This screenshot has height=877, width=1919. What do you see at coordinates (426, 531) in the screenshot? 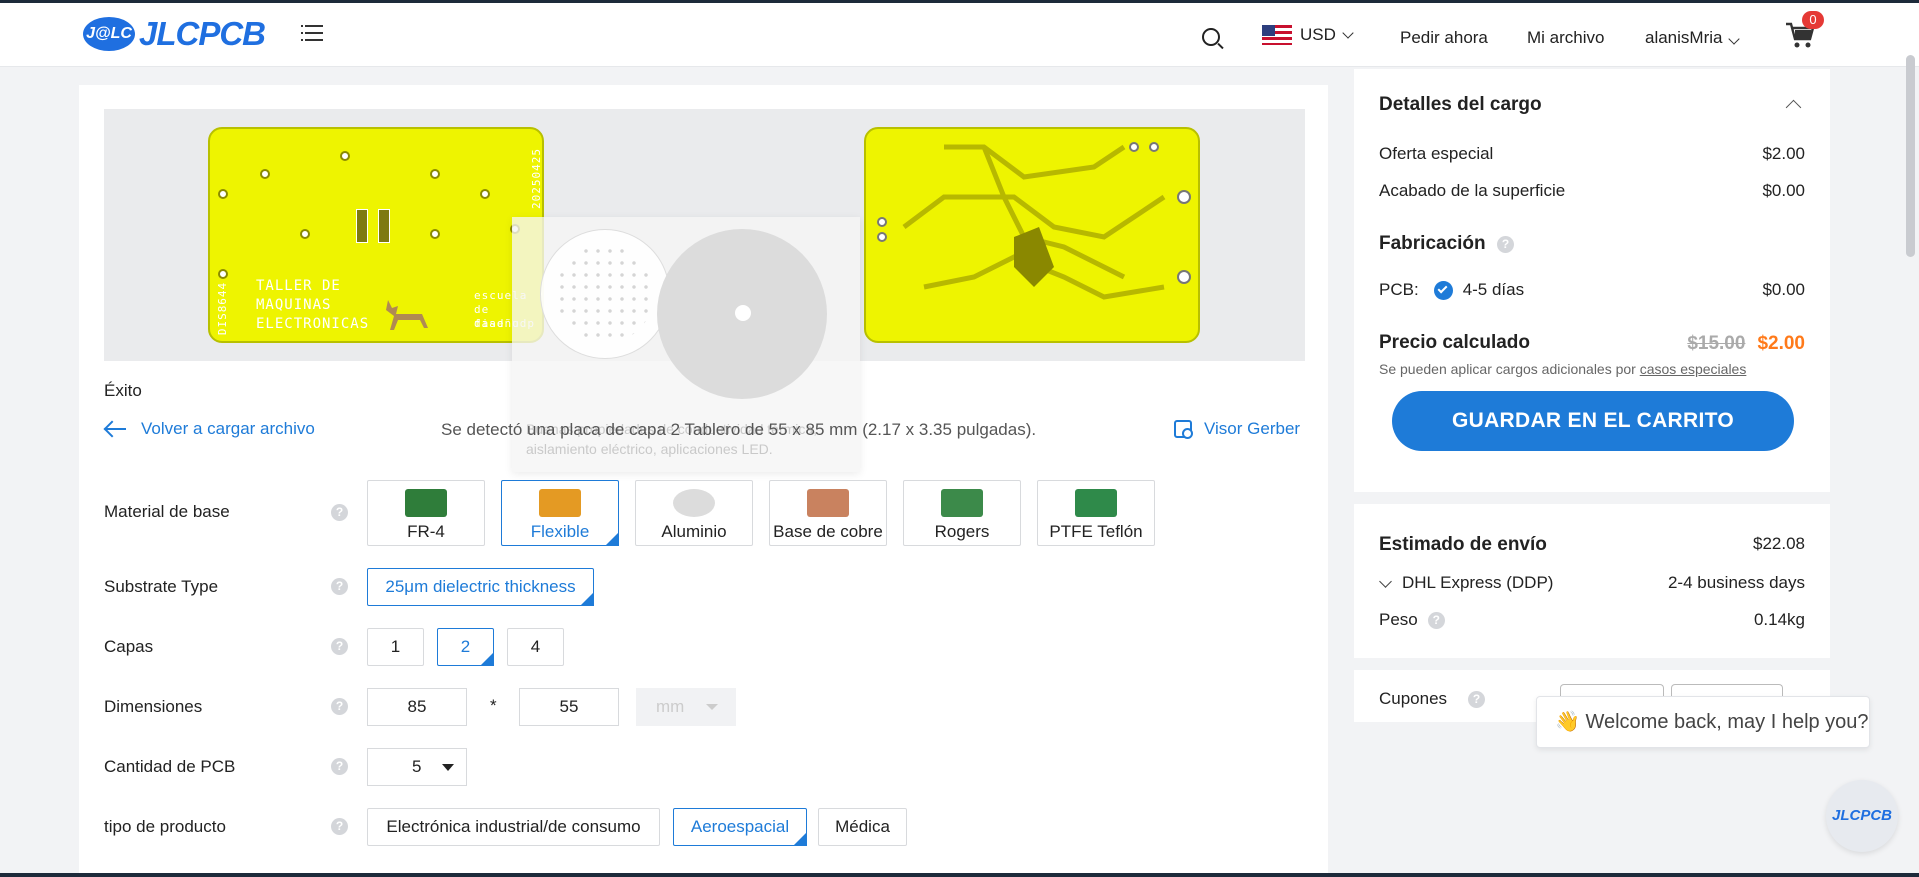
I see `material-label: FR-4` at bounding box center [426, 531].